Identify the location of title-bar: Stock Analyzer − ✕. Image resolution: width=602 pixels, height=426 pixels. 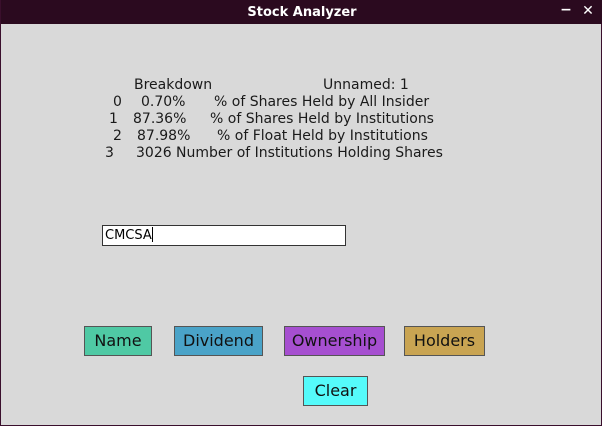
(301, 12).